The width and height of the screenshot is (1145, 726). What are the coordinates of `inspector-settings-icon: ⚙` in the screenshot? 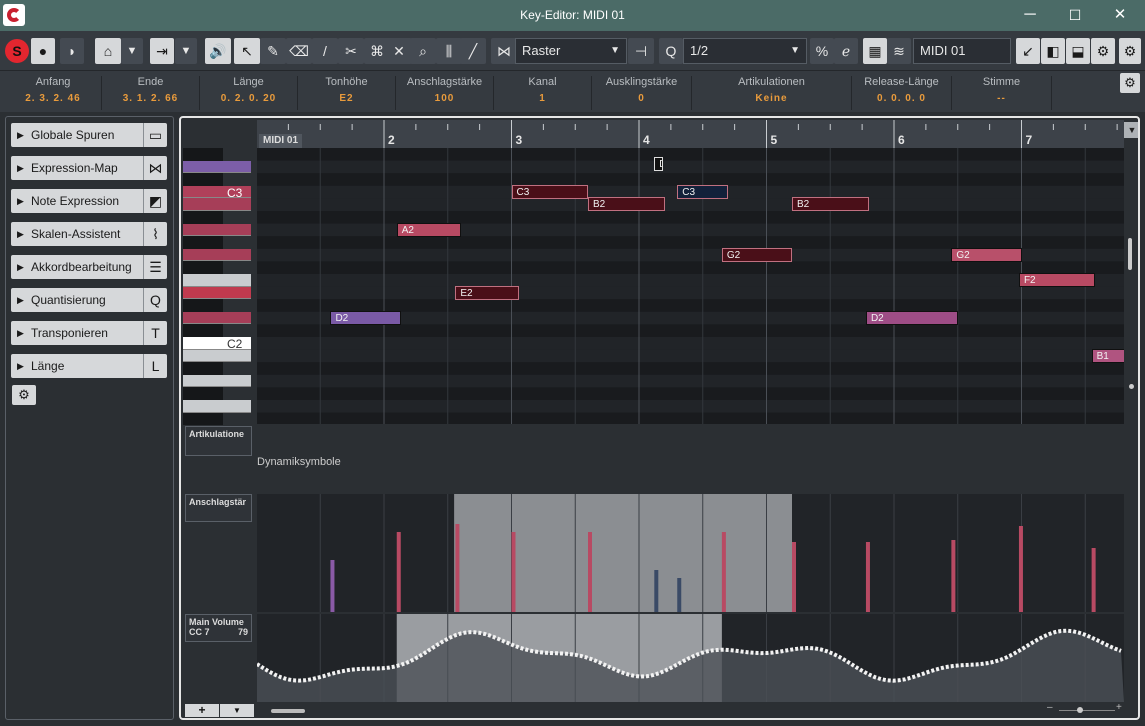 It's located at (24, 395).